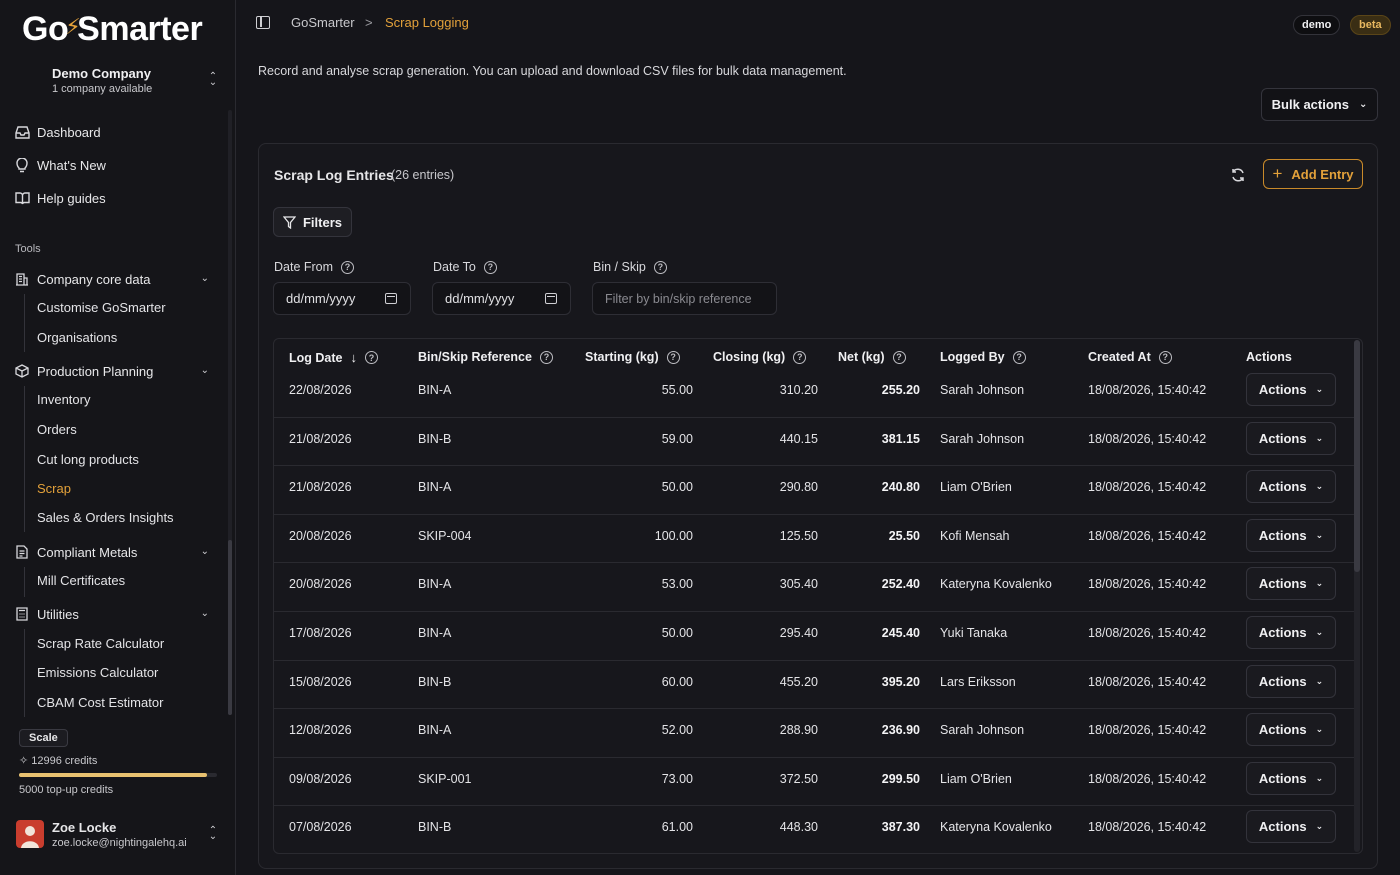  Describe the element at coordinates (137, 80) in the screenshot. I see `company-switcher: Demo Company 1 company available` at that location.